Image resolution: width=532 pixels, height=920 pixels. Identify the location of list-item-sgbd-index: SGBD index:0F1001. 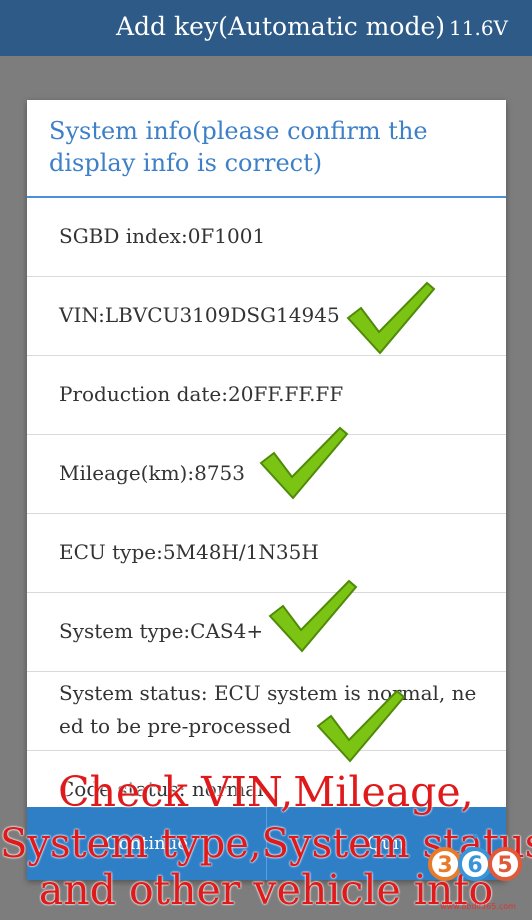
(266, 237).